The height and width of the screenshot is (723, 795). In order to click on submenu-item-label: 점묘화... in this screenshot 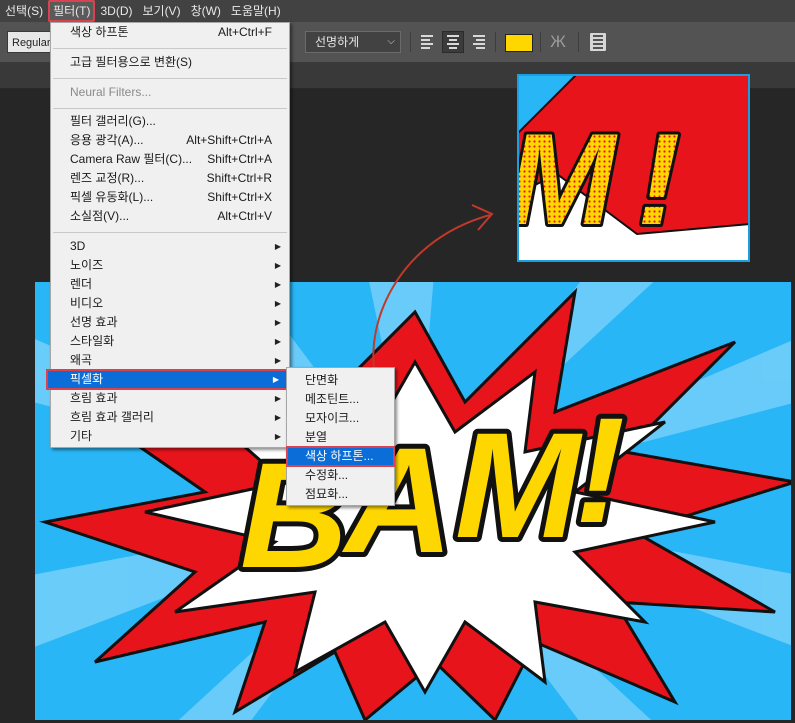, I will do `click(327, 494)`.